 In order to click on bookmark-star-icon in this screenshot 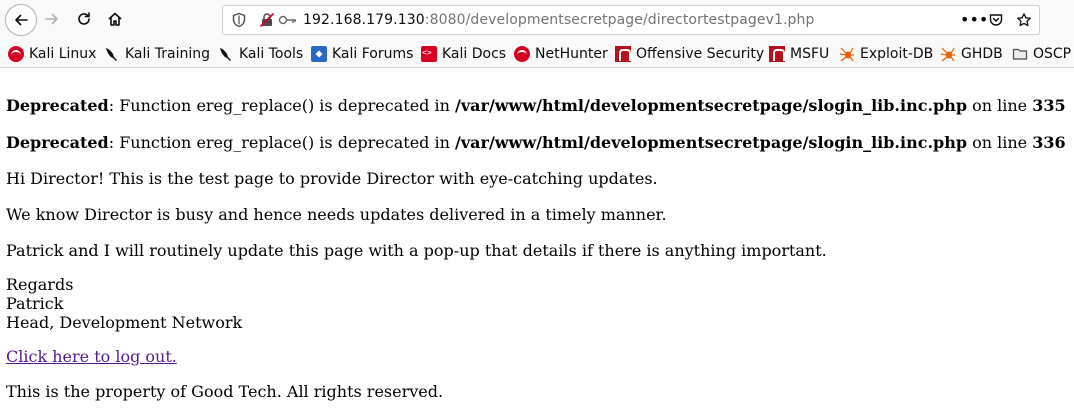, I will do `click(1024, 22)`.